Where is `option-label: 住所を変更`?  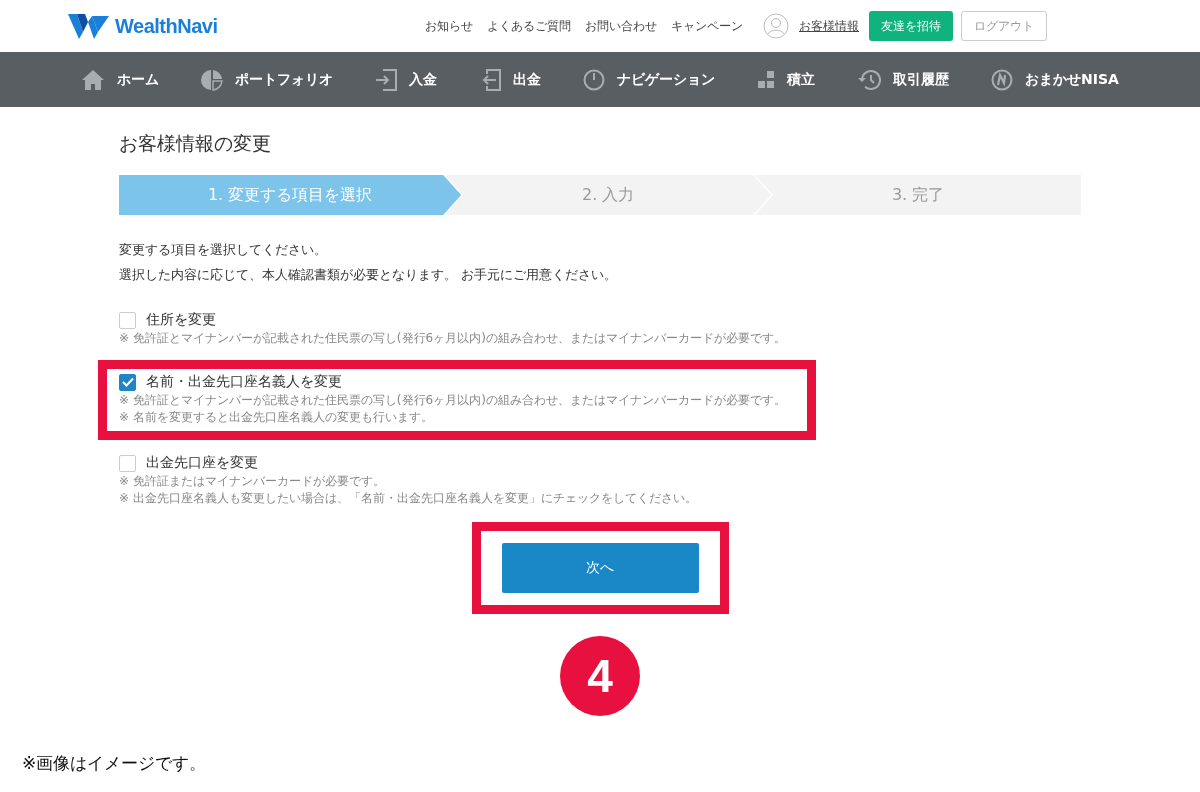
option-label: 住所を変更 is located at coordinates (181, 320).